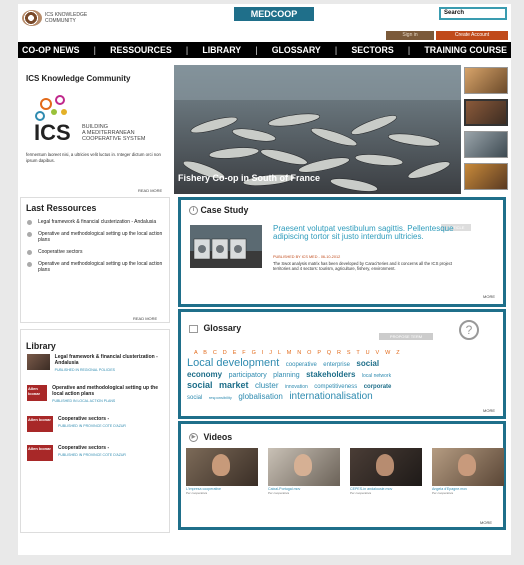 This screenshot has width=524, height=565. What do you see at coordinates (336, 365) in the screenshot?
I see `glossary-term-link: enterprise` at bounding box center [336, 365].